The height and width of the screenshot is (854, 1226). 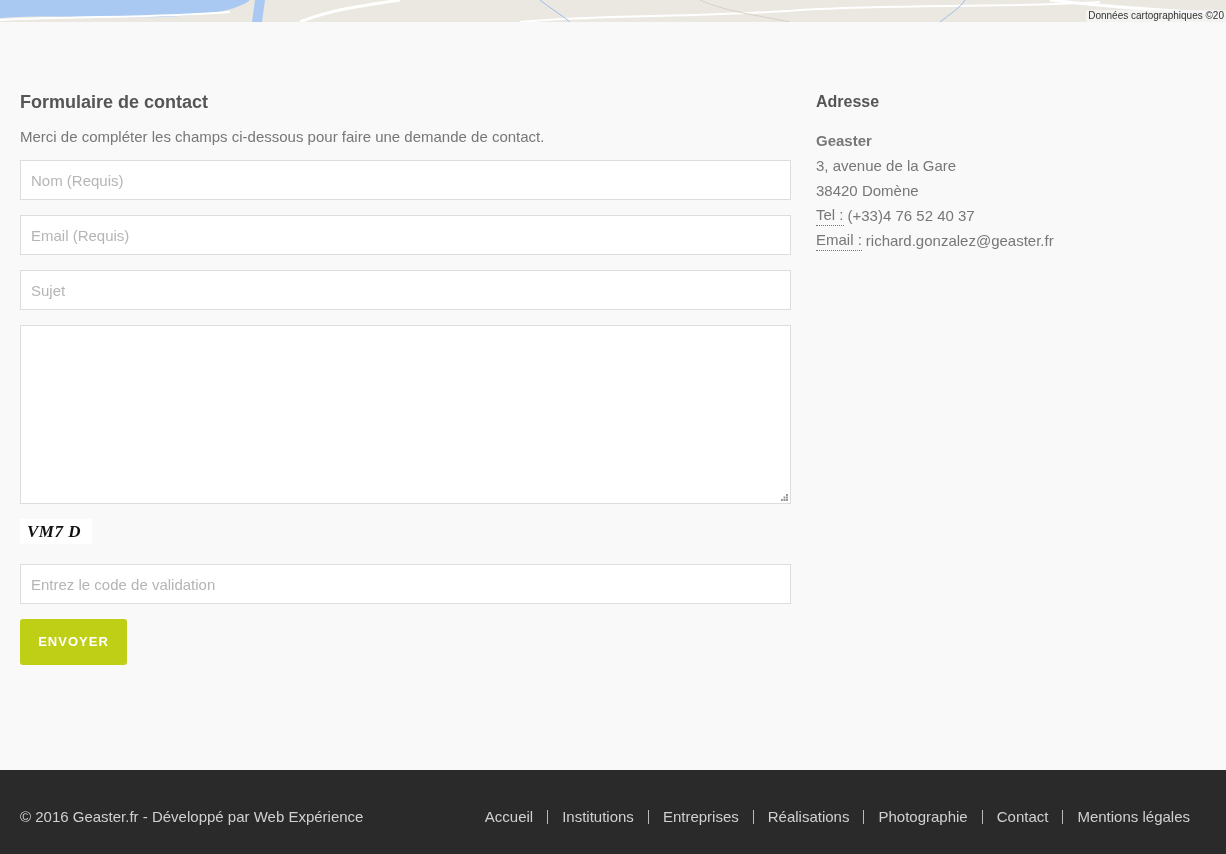 What do you see at coordinates (839, 240) in the screenshot?
I see `contact-label: Email :` at bounding box center [839, 240].